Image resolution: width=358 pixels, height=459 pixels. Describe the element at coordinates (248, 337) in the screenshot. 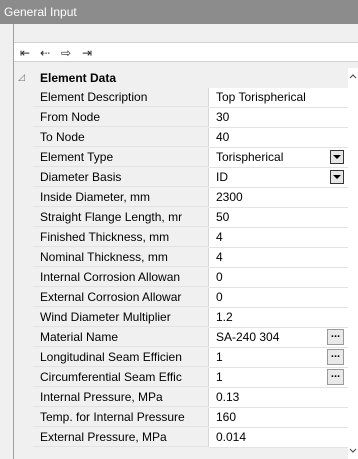

I see `property-value-text: SA-240 304` at that location.